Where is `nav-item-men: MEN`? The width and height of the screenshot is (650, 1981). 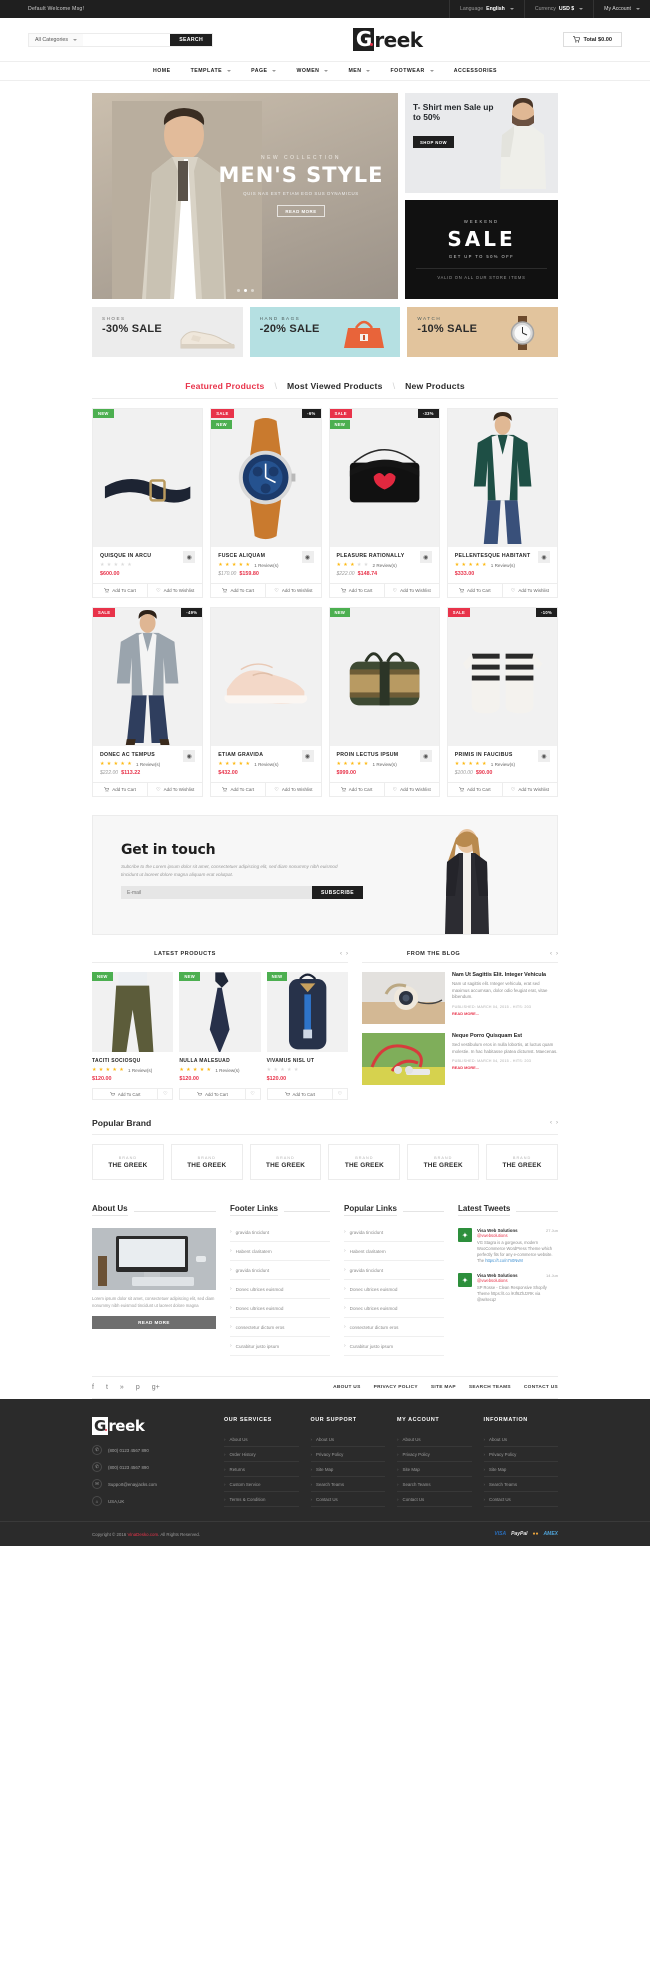 nav-item-men: MEN is located at coordinates (359, 71).